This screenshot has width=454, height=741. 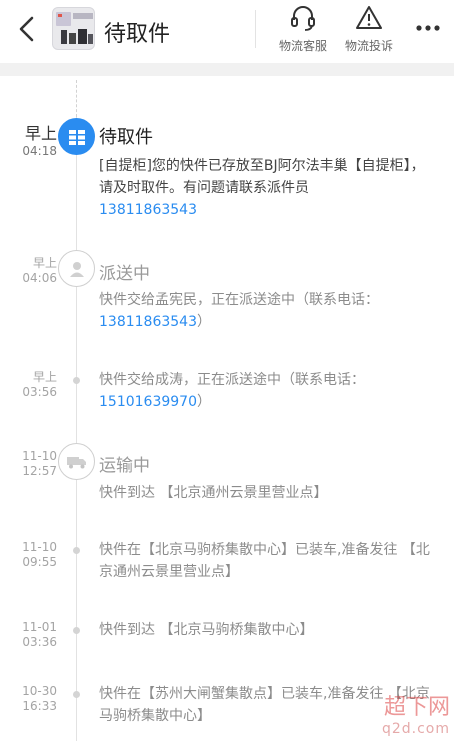 I want to click on status-icon-active, so click(x=76, y=136).